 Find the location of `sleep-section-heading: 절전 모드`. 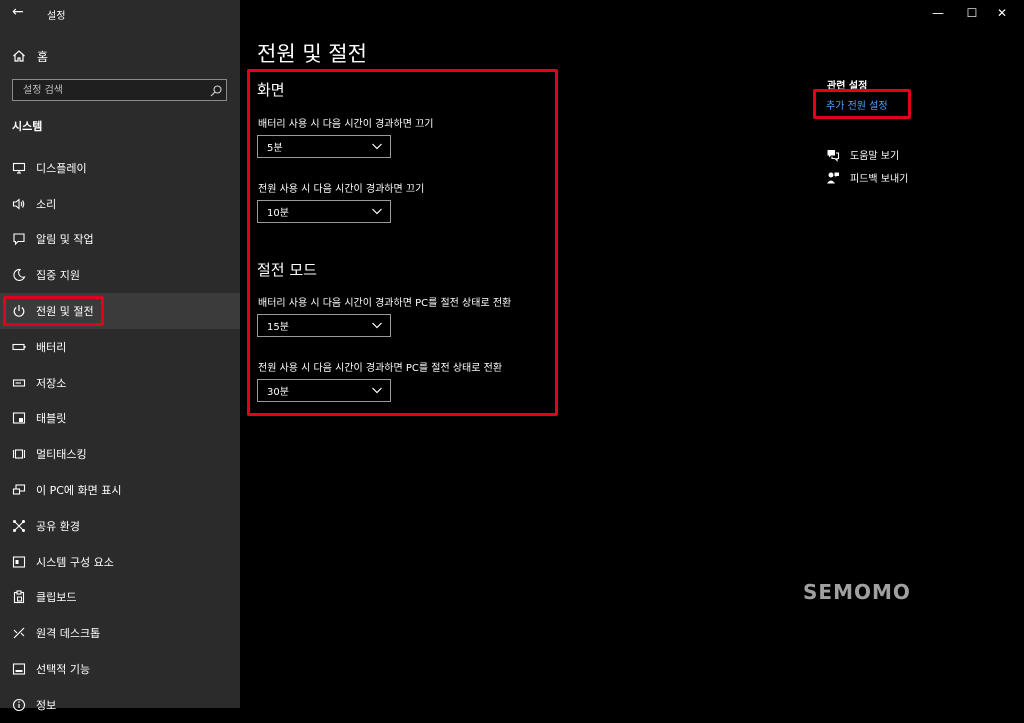

sleep-section-heading: 절전 모드 is located at coordinates (287, 270).